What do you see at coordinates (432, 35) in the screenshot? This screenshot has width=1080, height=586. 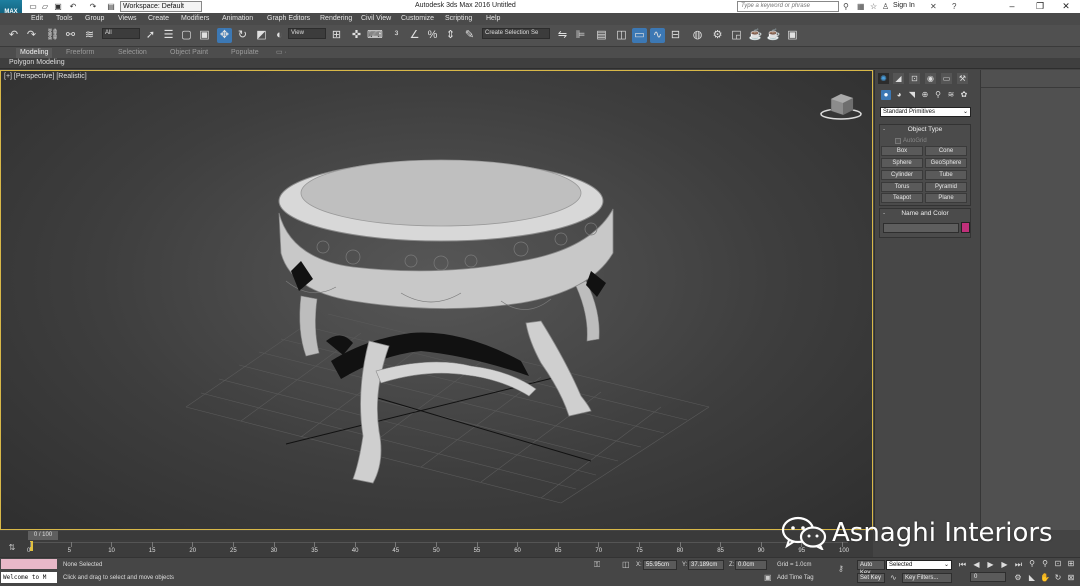 I see `percent-snap-icon: %` at bounding box center [432, 35].